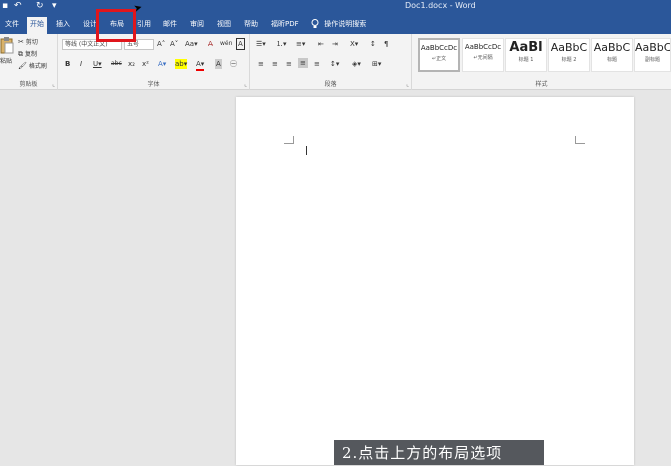 Image resolution: width=671 pixels, height=466 pixels. I want to click on distributed-icon: ≡, so click(317, 64).